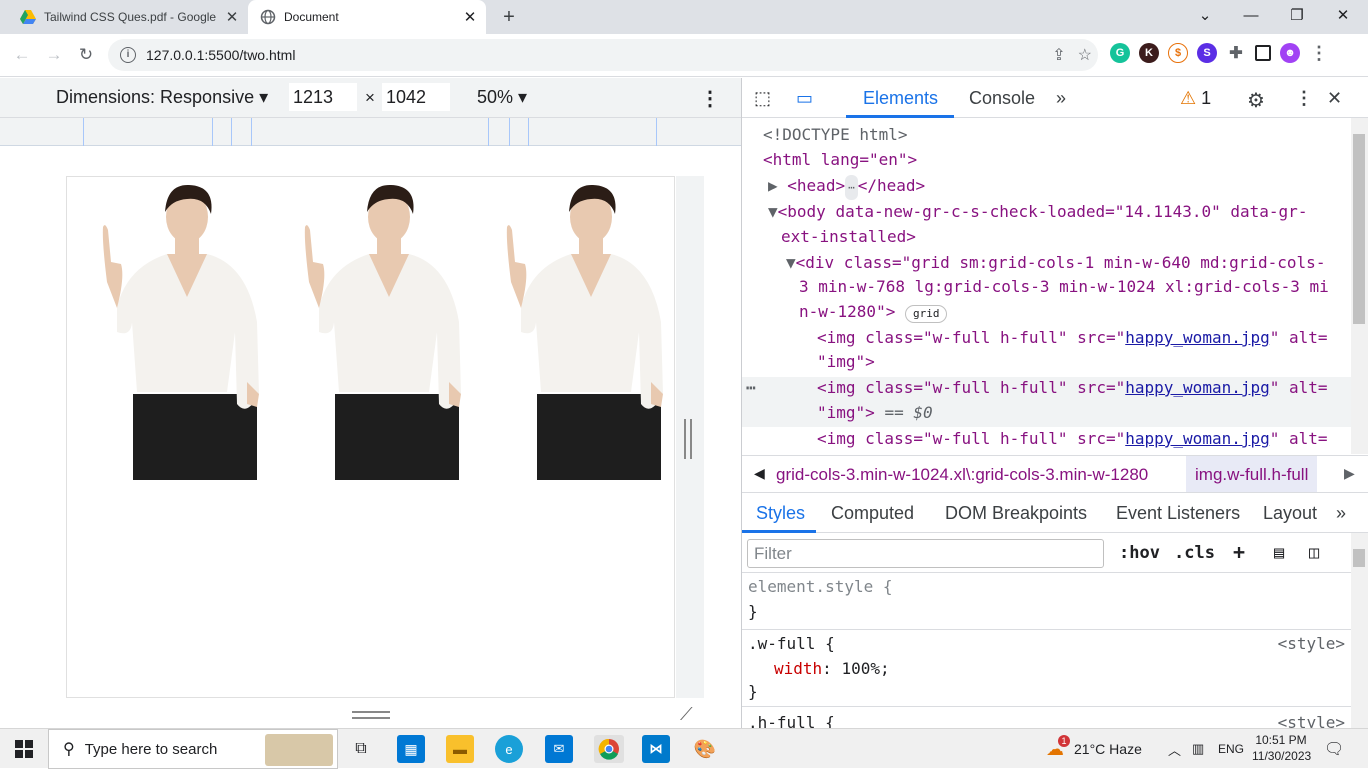 Image resolution: width=1368 pixels, height=769 pixels. I want to click on tab-styles: Styles, so click(780, 513).